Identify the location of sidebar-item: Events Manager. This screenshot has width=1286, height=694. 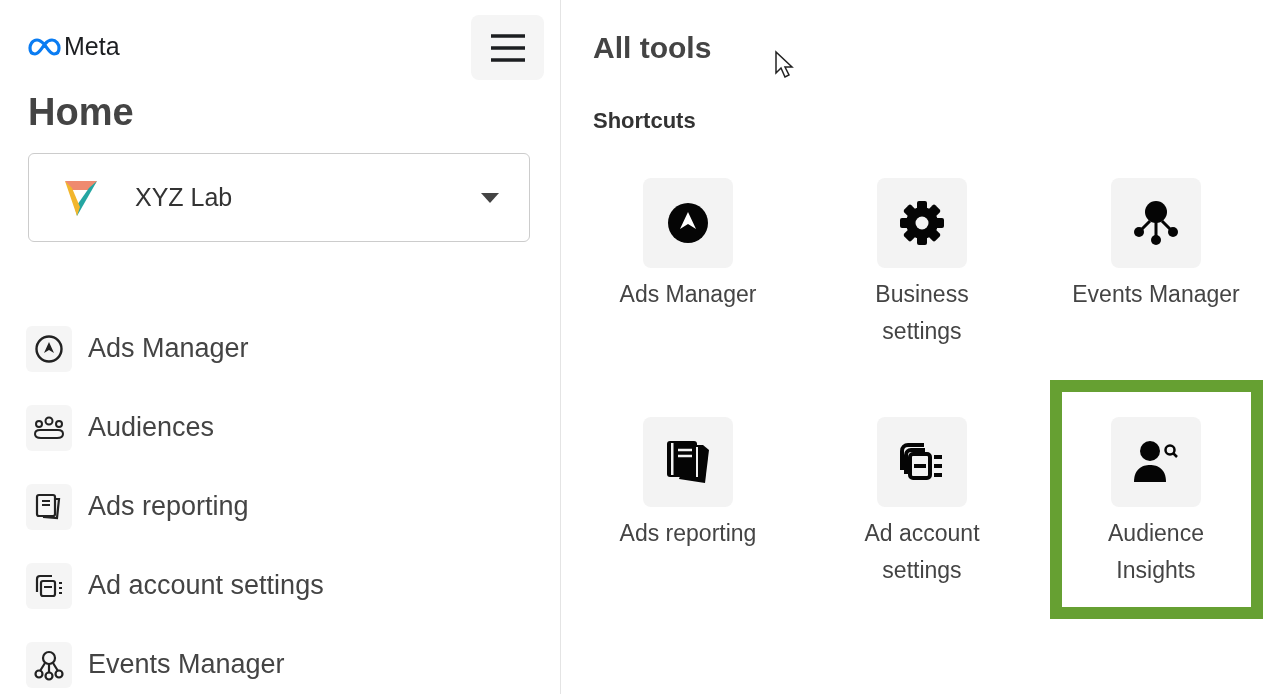
(155, 659).